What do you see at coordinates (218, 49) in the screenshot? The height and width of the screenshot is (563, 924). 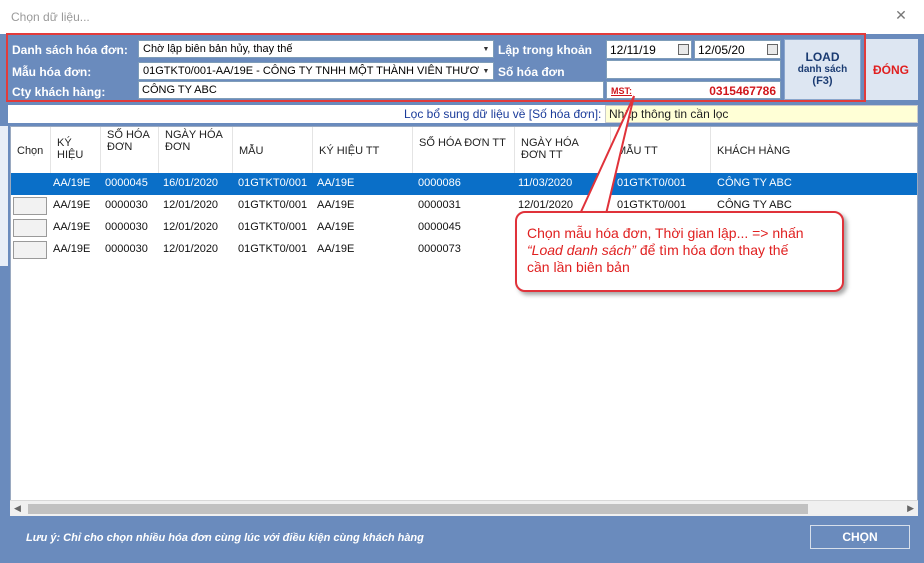 I see `ds-value: Chờ lập biên bản hủy, thay thế` at bounding box center [218, 49].